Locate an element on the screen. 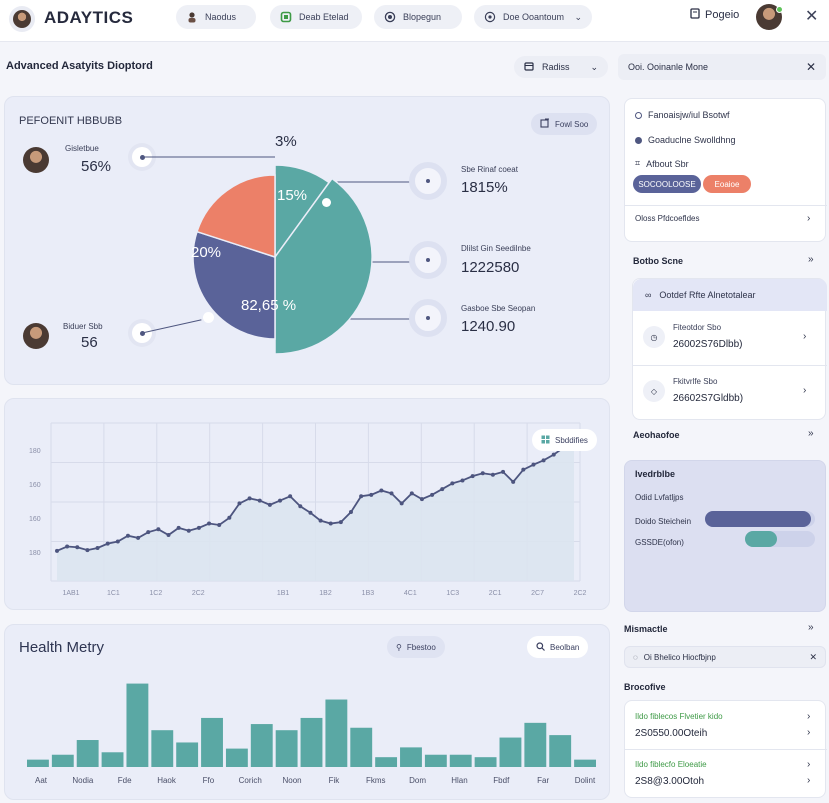  list-item: ◷ Fiteotdor Sbo 26002S76Dlbb) › is located at coordinates (730, 338).